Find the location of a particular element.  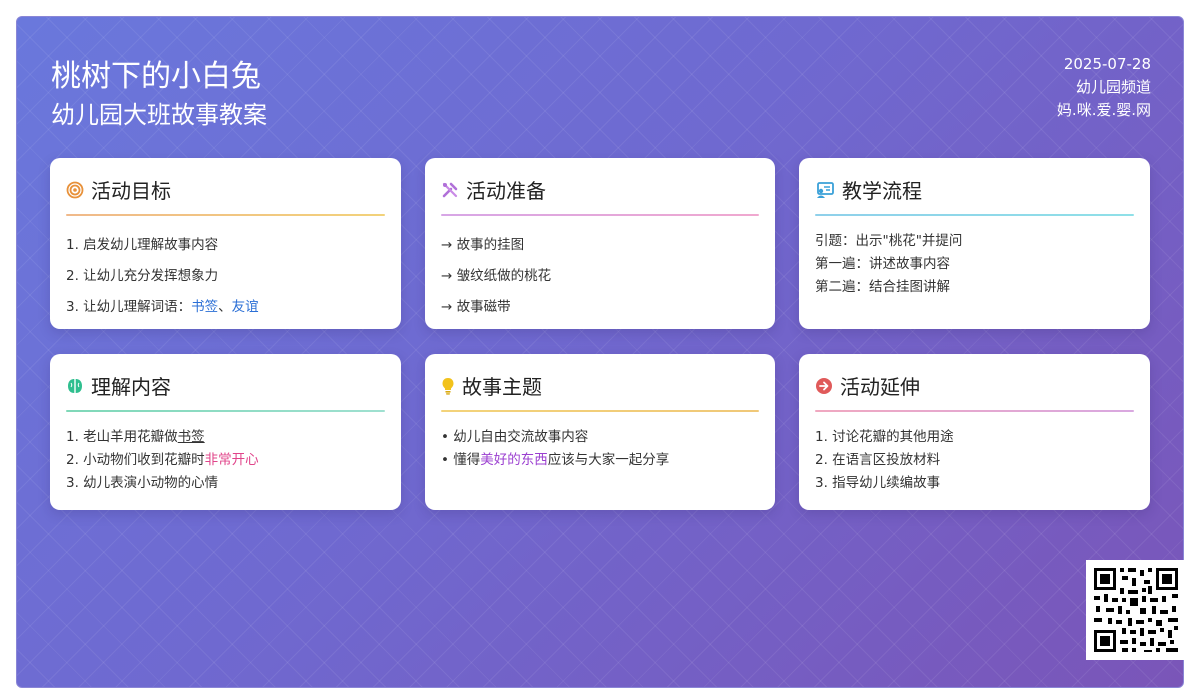

card-understand-header: 理解内容 is located at coordinates (118, 385).